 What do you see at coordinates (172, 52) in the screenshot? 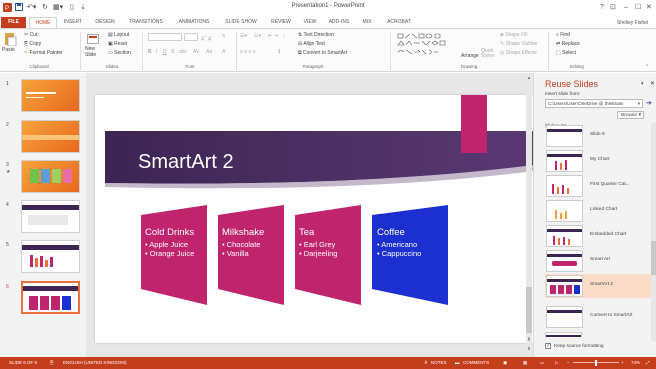
I see `shadow-icon: S` at bounding box center [172, 52].